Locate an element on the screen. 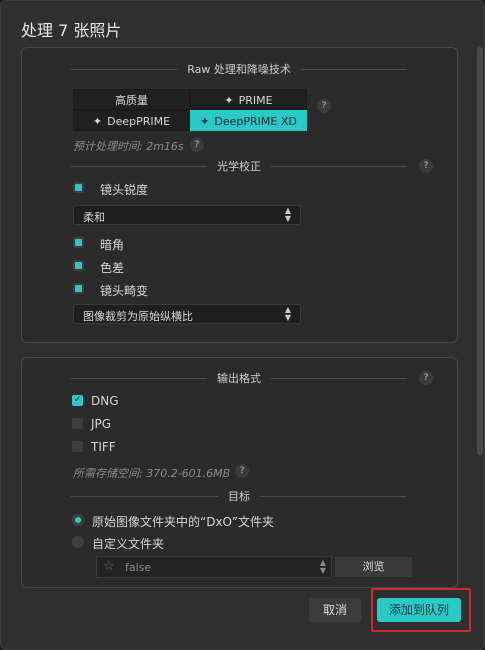 This screenshot has width=485, height=650. custom-folder-select: ☆ false ▲ ▼ is located at coordinates (214, 567).